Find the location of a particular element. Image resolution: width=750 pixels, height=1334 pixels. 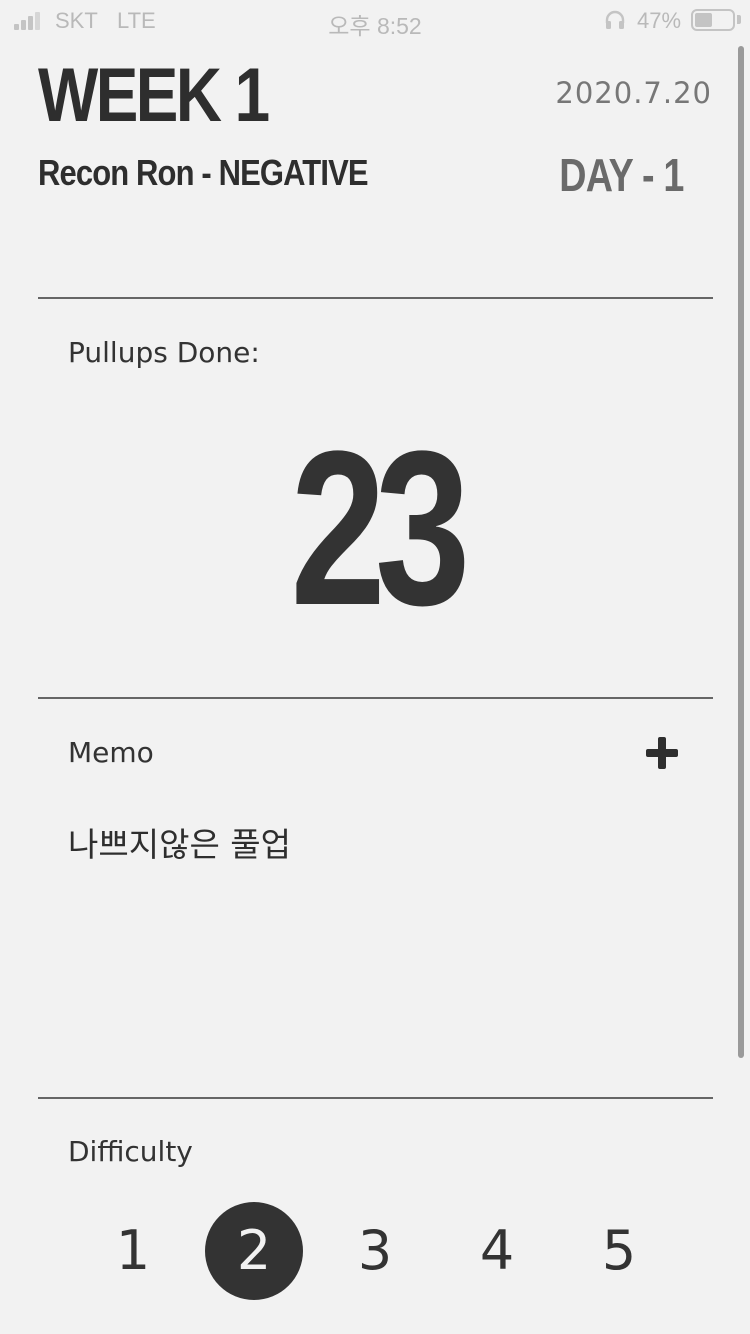

difficulty-selector: 1 2 3 4 5 is located at coordinates (375, 1250).